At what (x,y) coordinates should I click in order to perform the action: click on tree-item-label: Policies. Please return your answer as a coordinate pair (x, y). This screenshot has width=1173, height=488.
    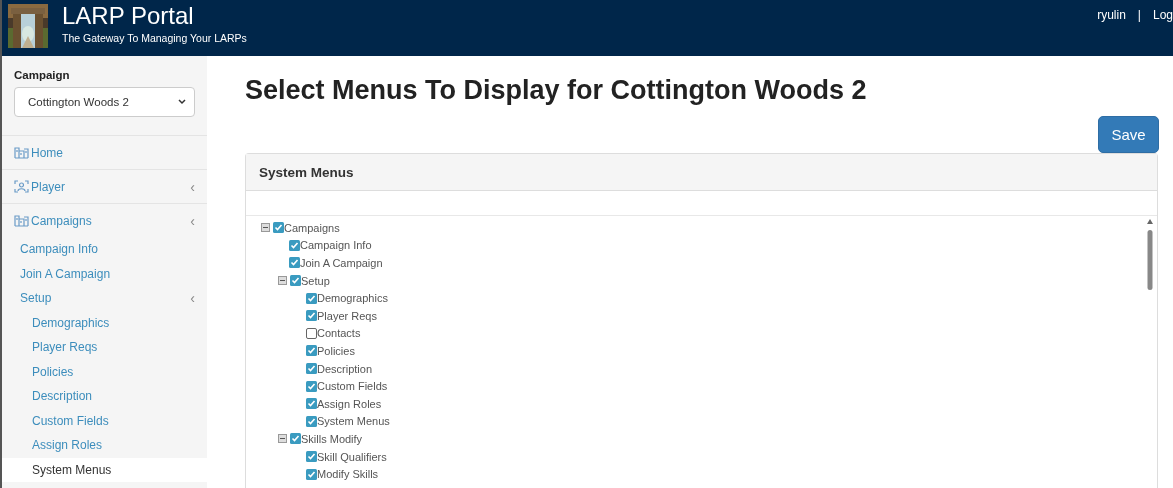
    Looking at the image, I should click on (336, 350).